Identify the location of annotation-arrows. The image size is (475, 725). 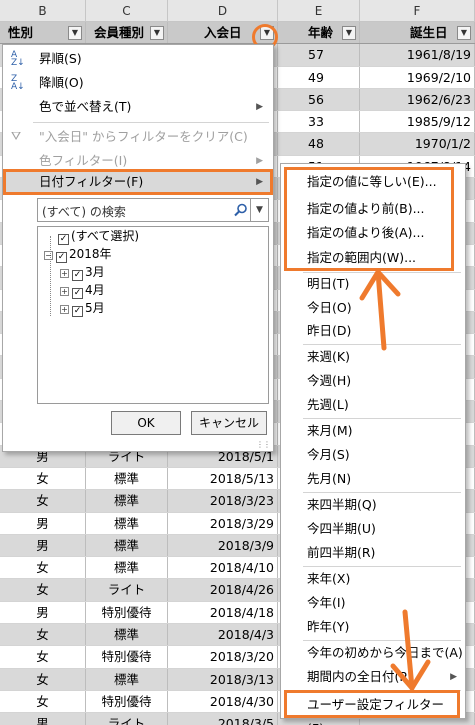
(395, 480).